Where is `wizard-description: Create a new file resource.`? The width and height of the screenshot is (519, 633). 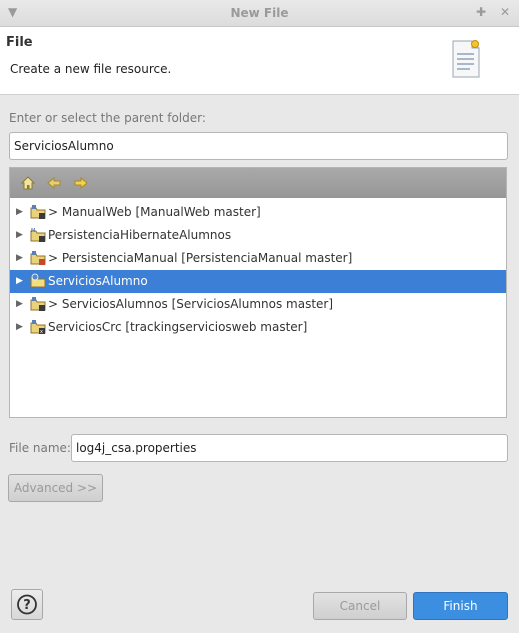 wizard-description: Create a new file resource. is located at coordinates (91, 69).